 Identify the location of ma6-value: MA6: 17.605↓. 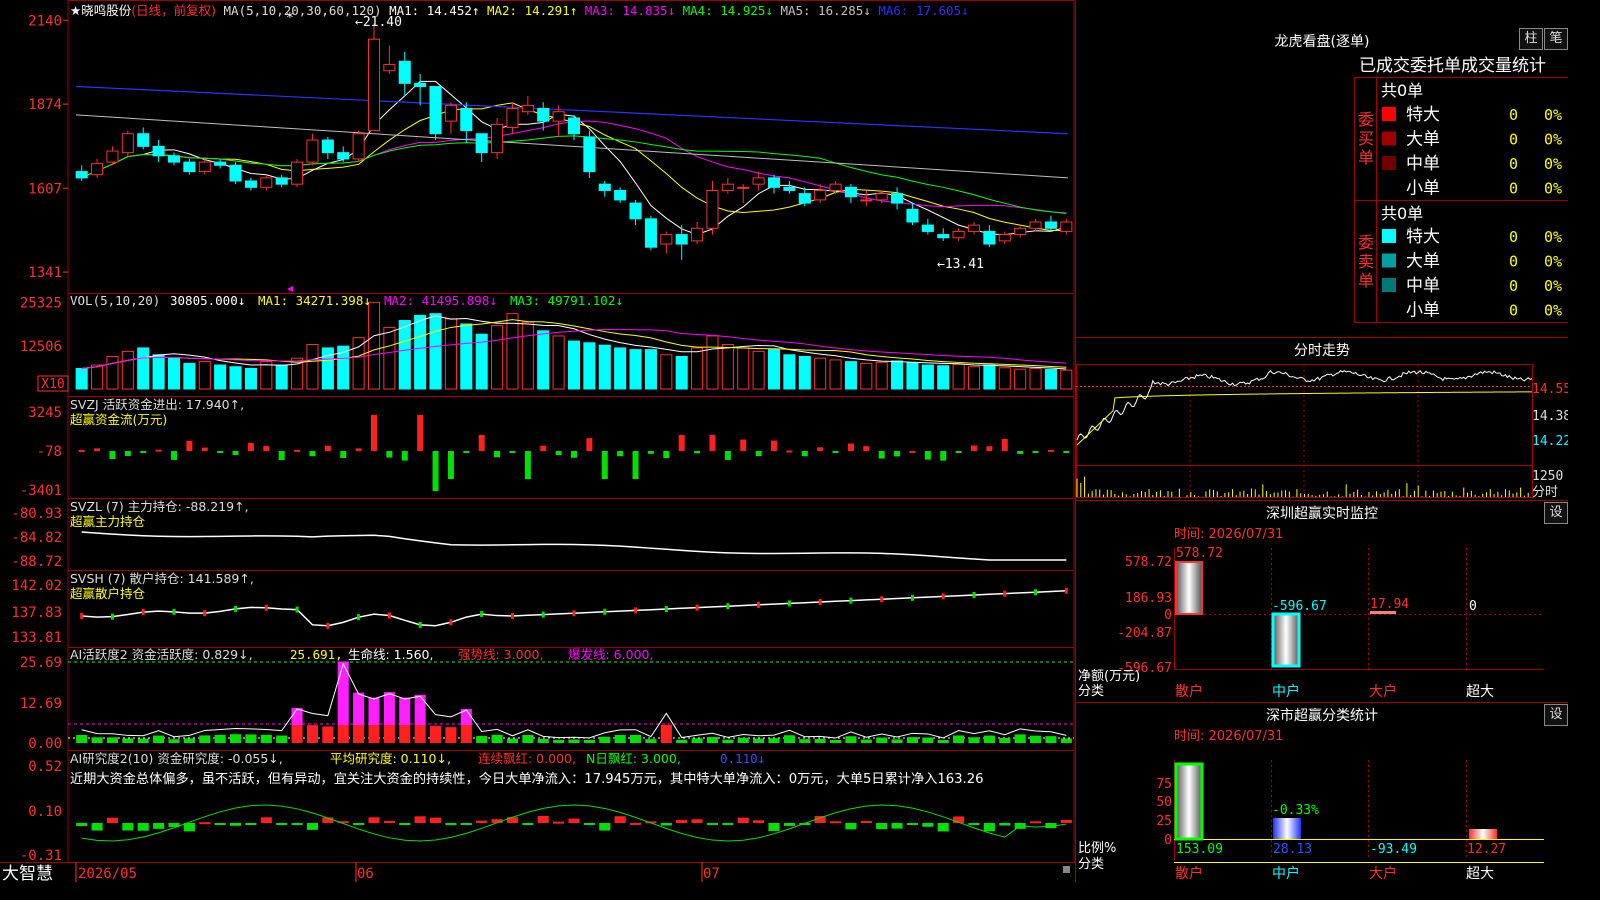
(923, 10).